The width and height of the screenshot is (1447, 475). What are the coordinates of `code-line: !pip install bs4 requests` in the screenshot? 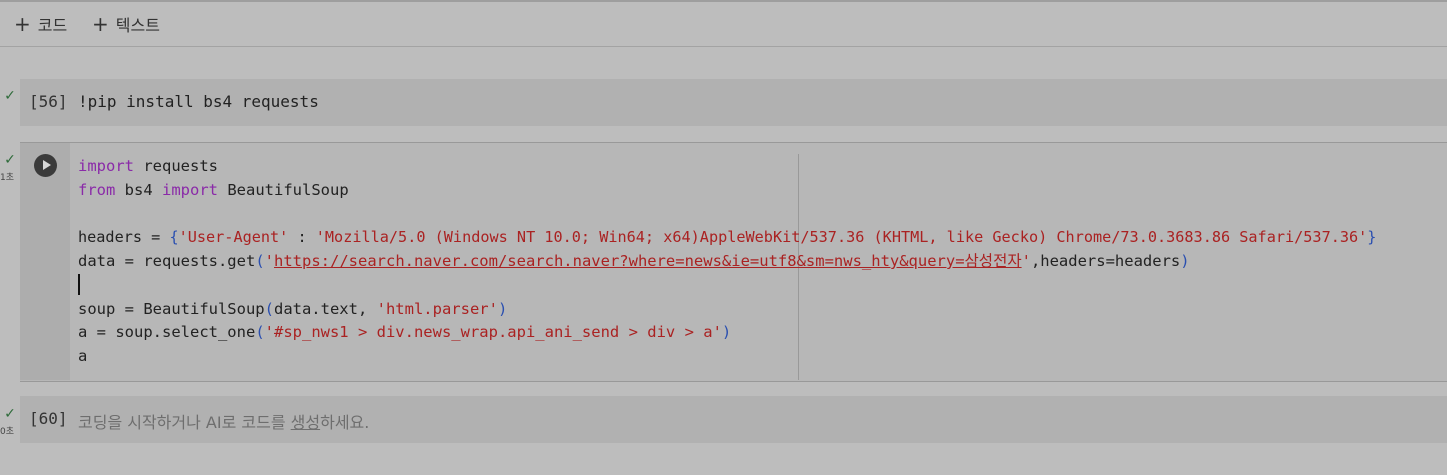 It's located at (198, 102).